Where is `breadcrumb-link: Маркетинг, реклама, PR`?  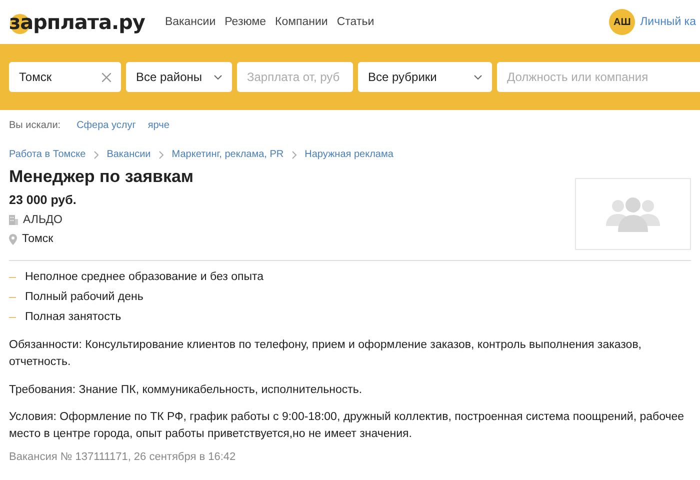
breadcrumb-link: Маркетинг, реклама, PR is located at coordinates (228, 154).